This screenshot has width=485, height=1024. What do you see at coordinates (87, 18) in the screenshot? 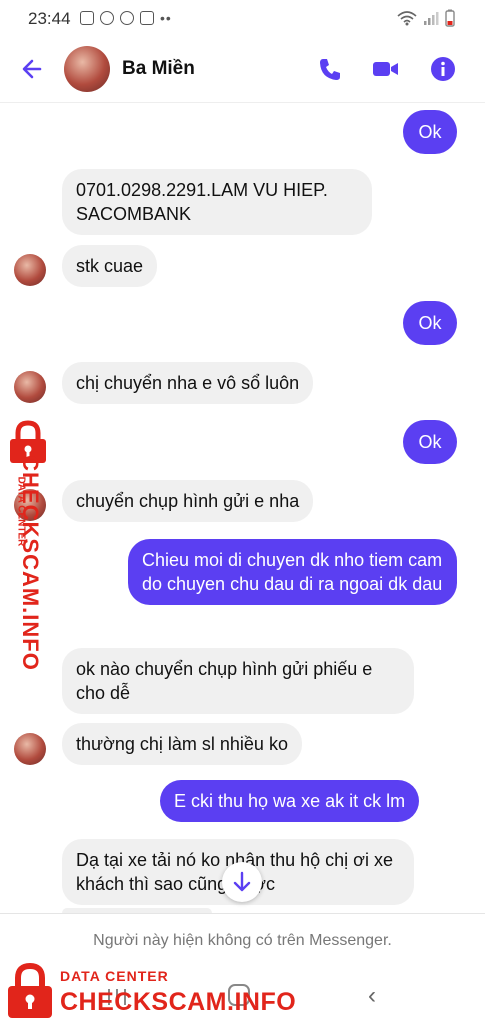
I see `gallery-icon` at bounding box center [87, 18].